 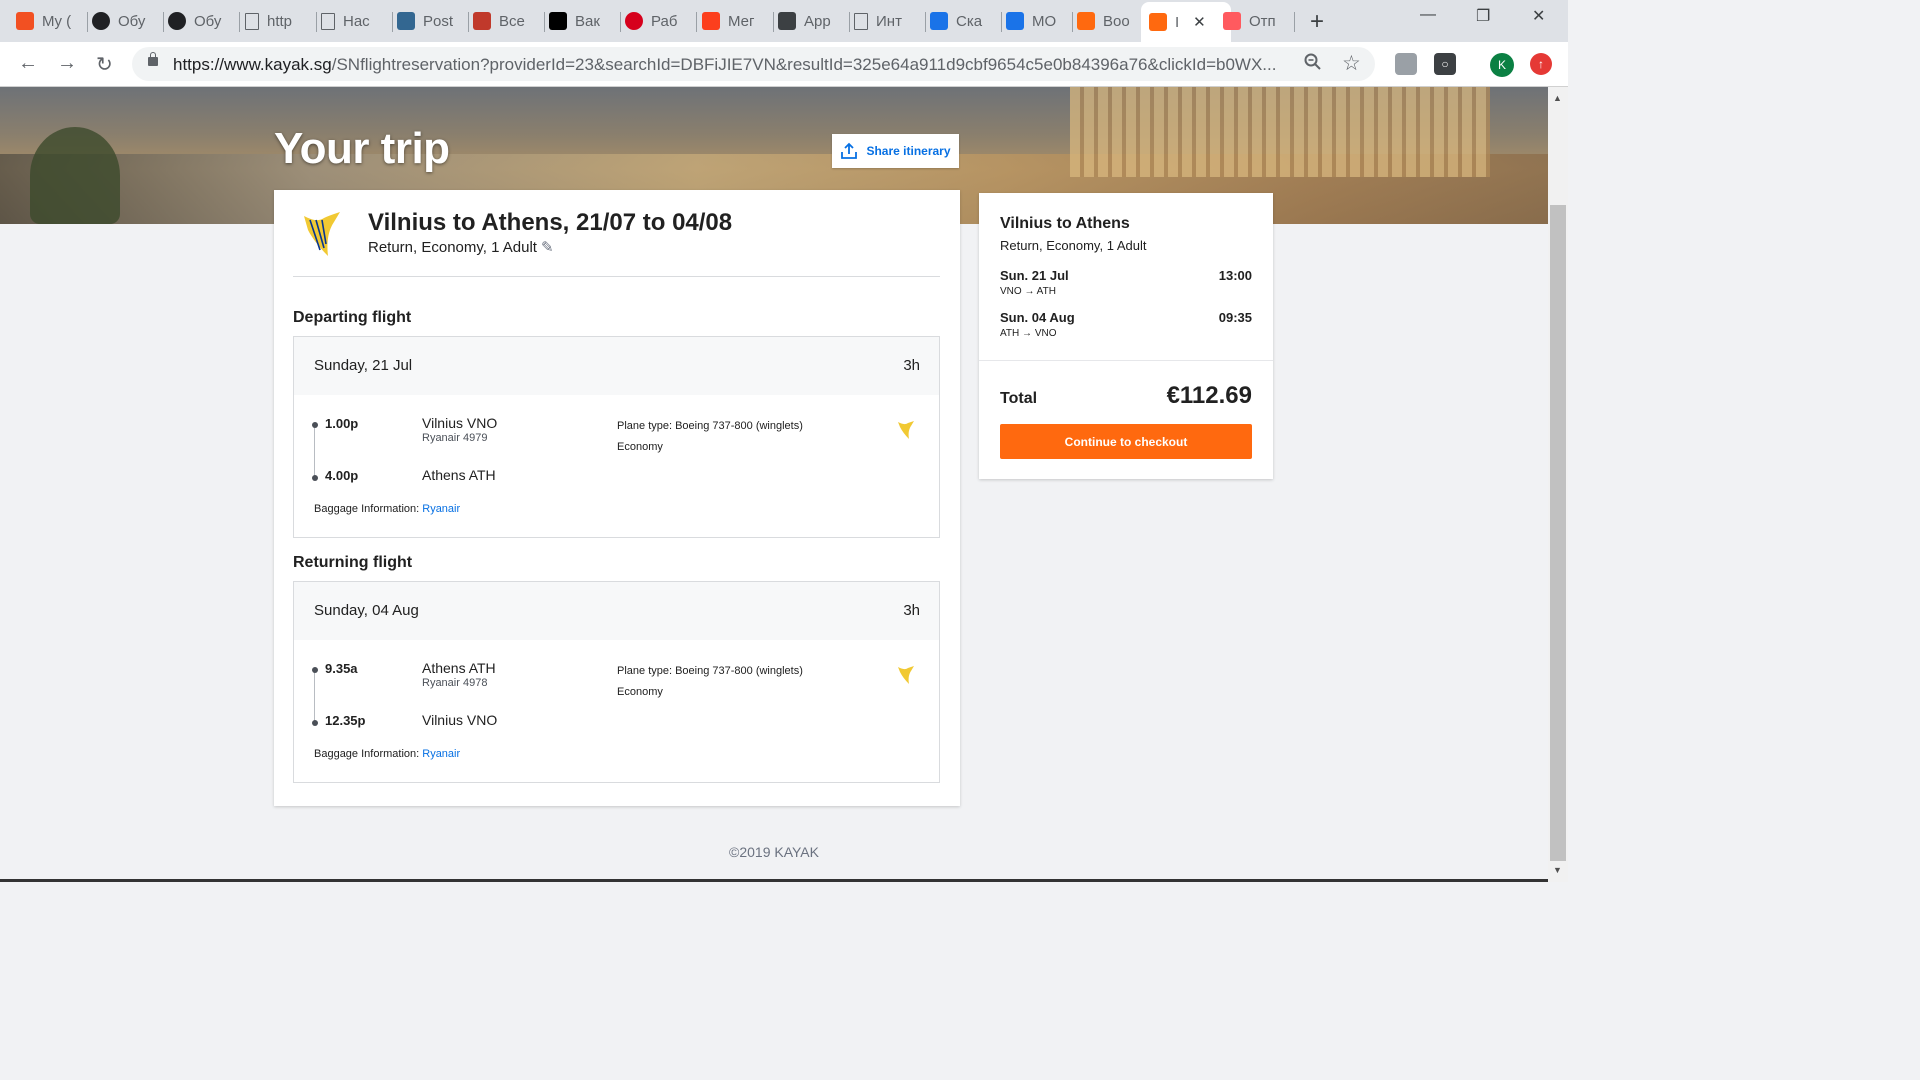 What do you see at coordinates (345, 720) in the screenshot?
I see `arrival-time: 12.35p` at bounding box center [345, 720].